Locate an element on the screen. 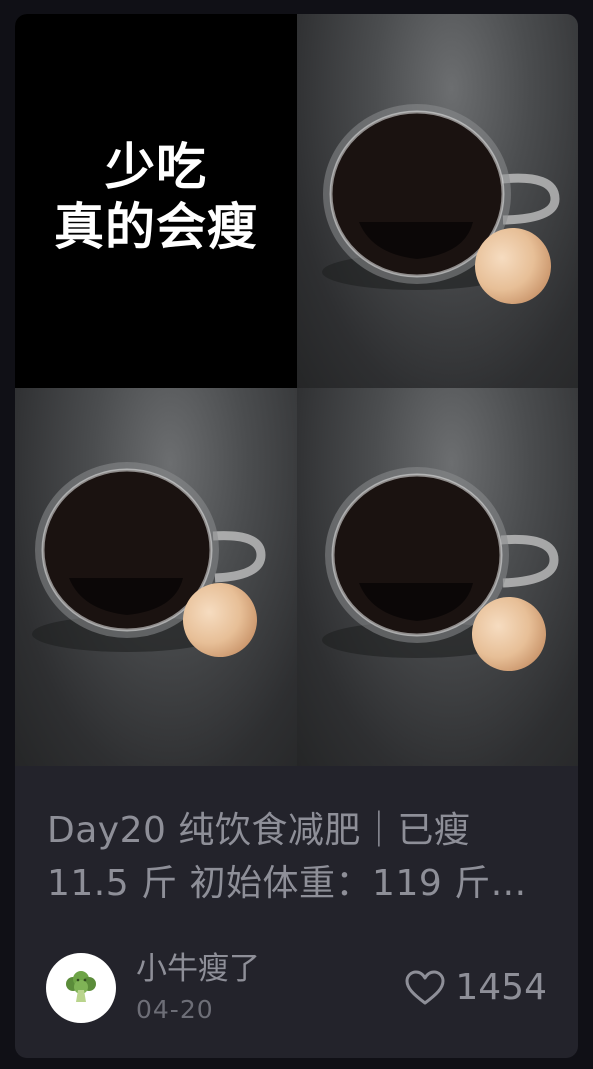 This screenshot has height=1069, width=593. post-date: 04-20 is located at coordinates (175, 1009).